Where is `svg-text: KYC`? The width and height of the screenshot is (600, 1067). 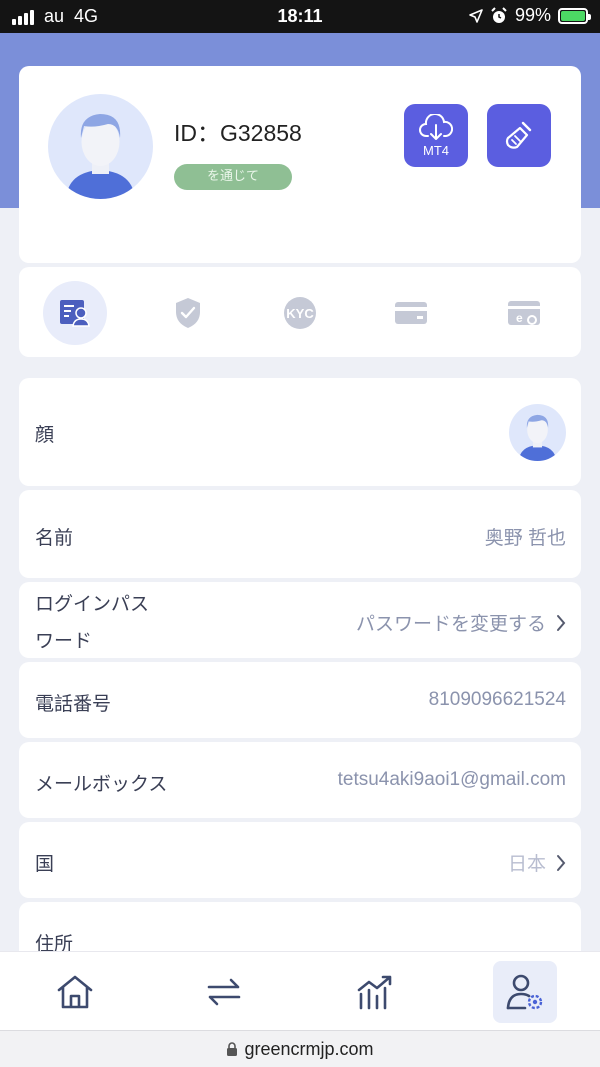
svg-text: KYC is located at coordinates (300, 313).